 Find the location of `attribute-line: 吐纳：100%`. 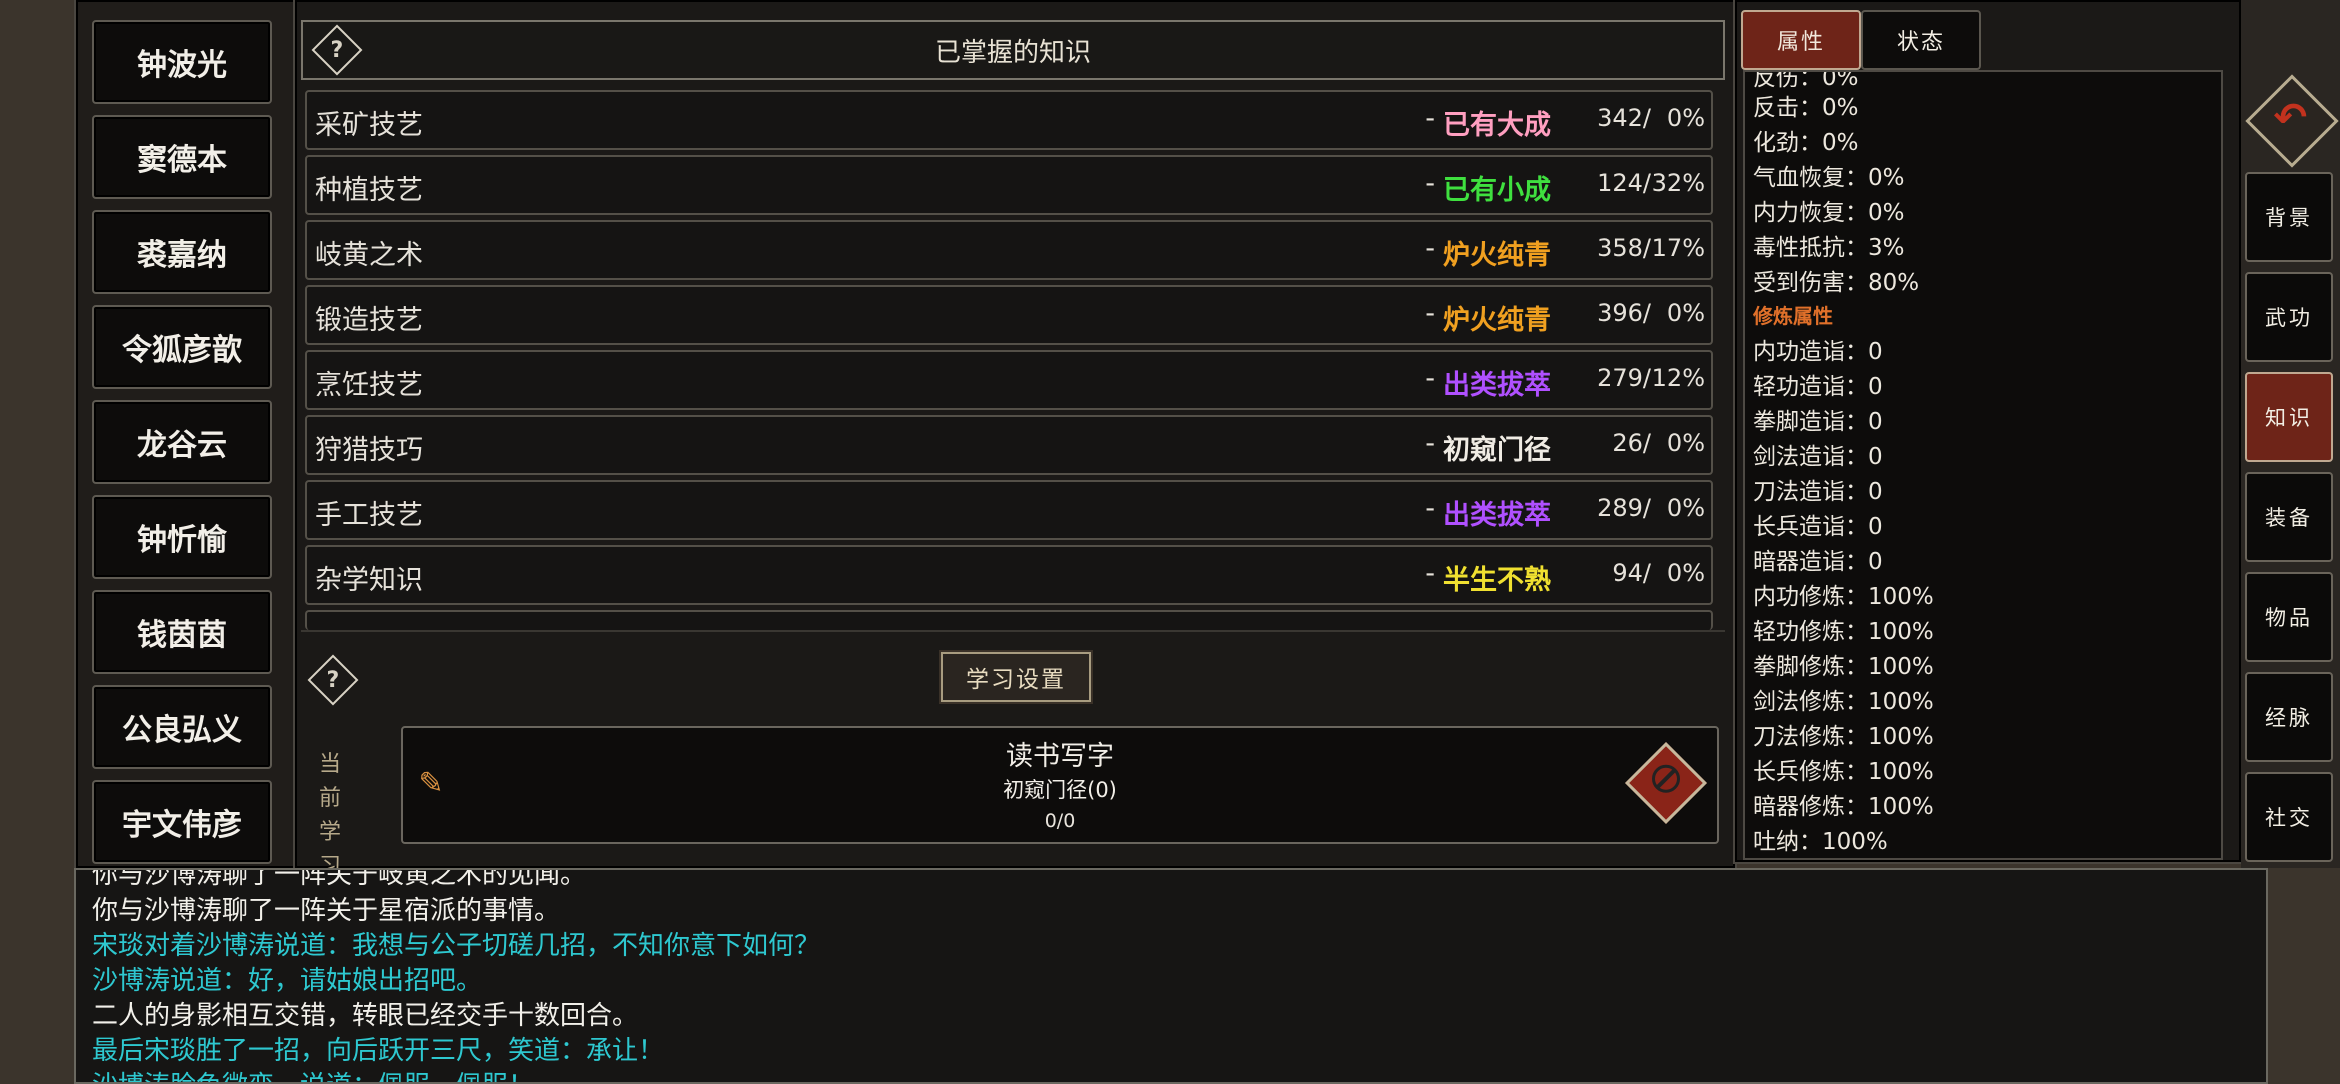

attribute-line: 吐纳：100% is located at coordinates (1820, 842).